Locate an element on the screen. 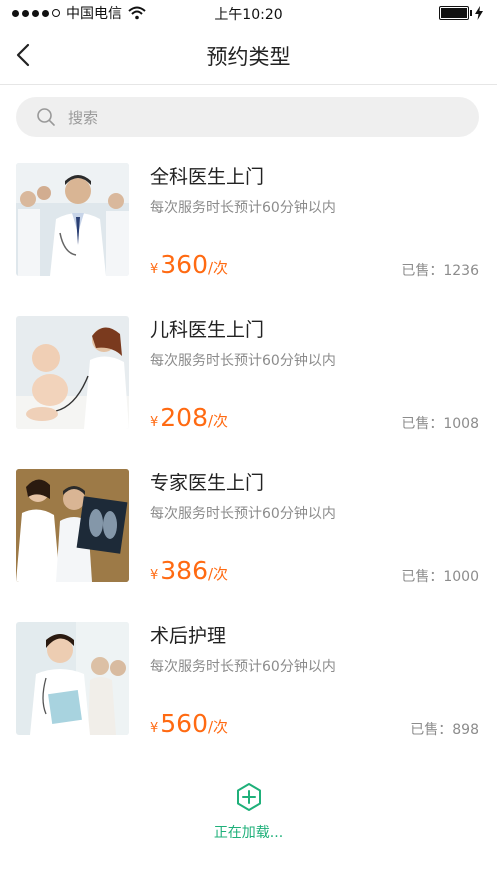  search-icon is located at coordinates (46, 117).